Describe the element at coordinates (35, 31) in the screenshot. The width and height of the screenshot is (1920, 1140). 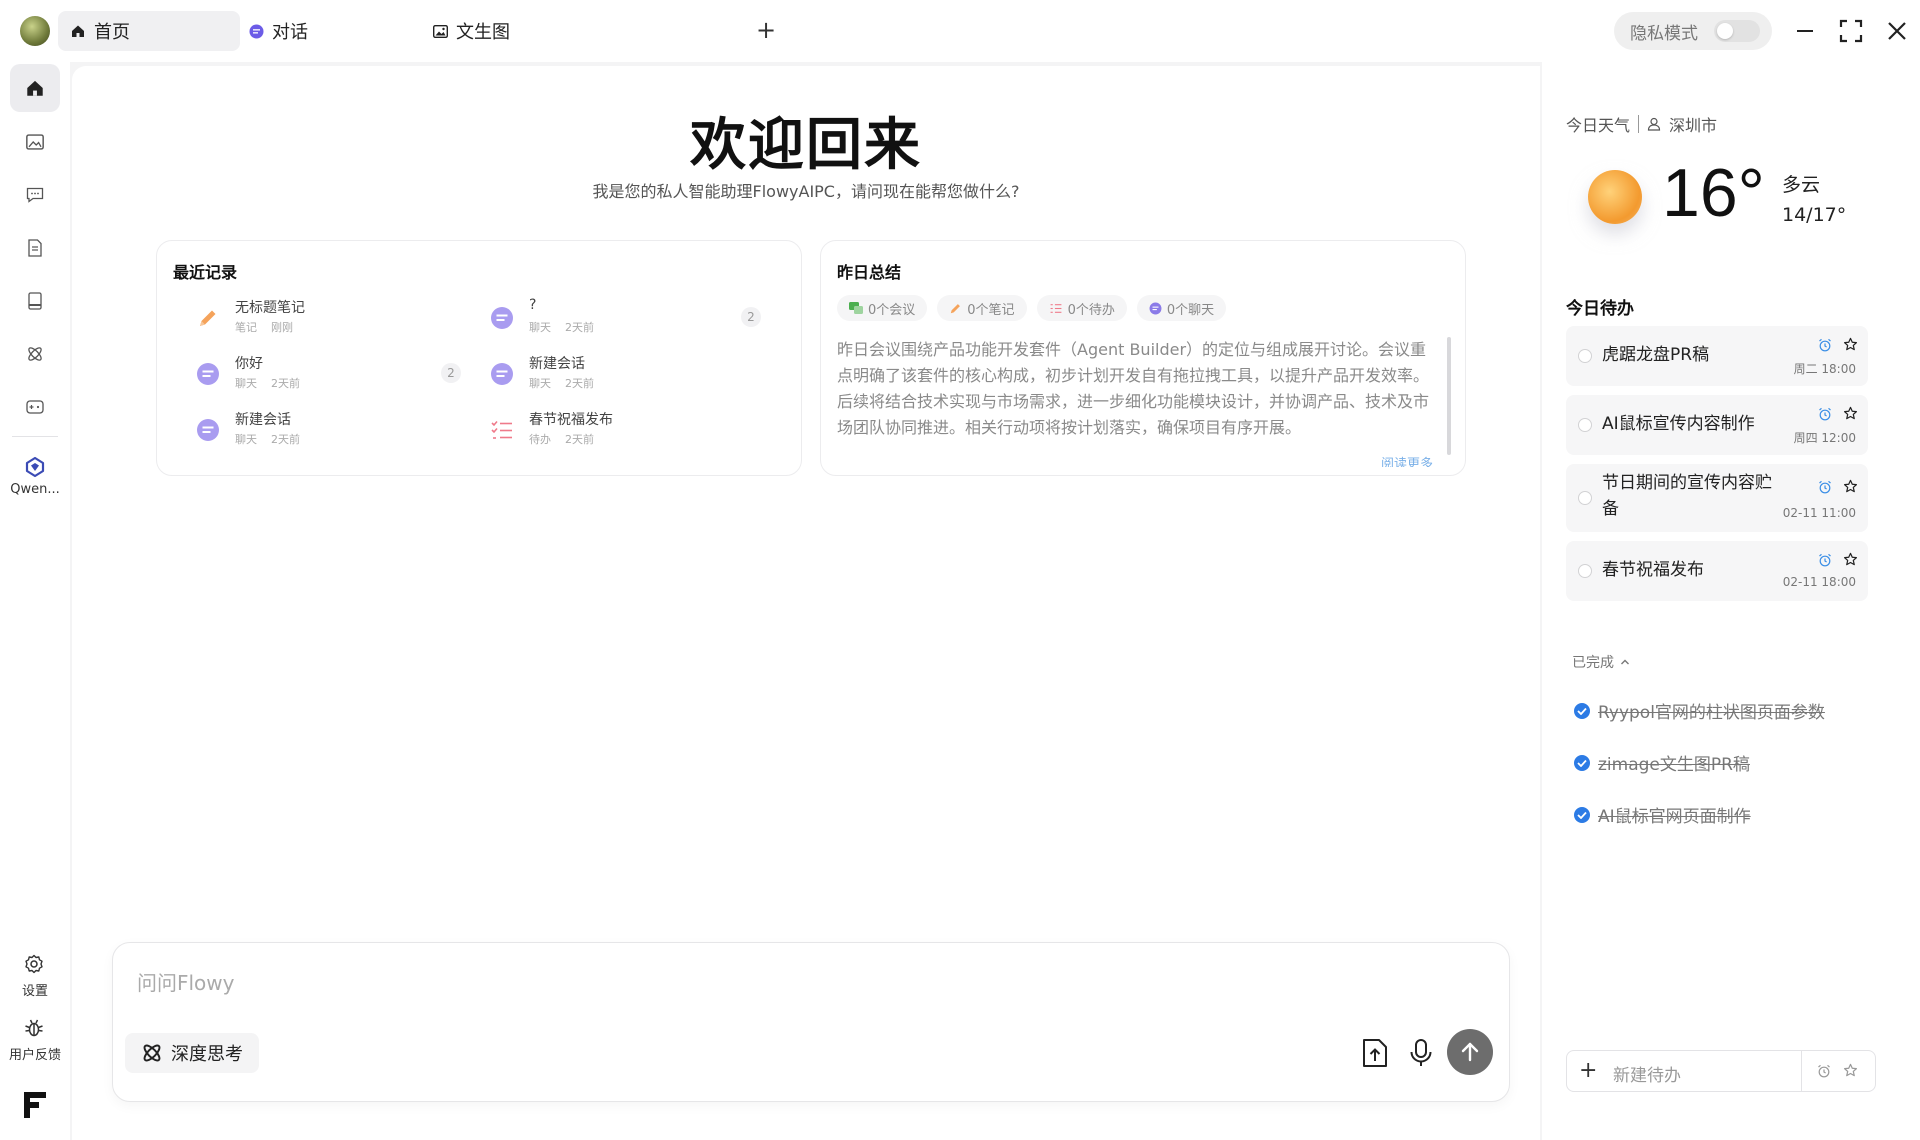
I see `avatar` at that location.